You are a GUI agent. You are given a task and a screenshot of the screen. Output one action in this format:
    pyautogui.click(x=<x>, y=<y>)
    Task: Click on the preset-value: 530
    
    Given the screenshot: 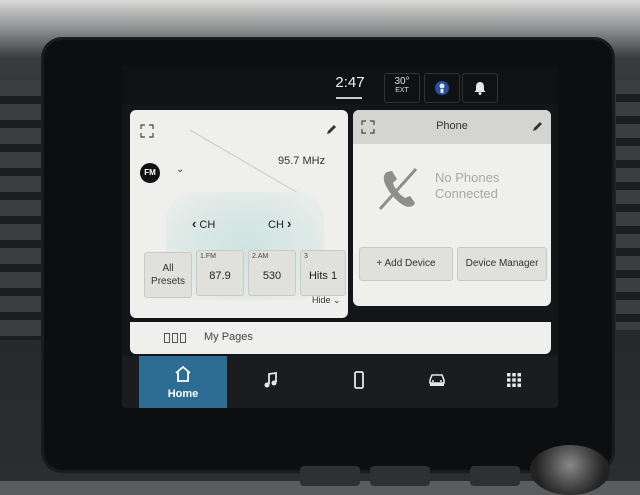 What is the action you would take?
    pyautogui.click(x=272, y=276)
    